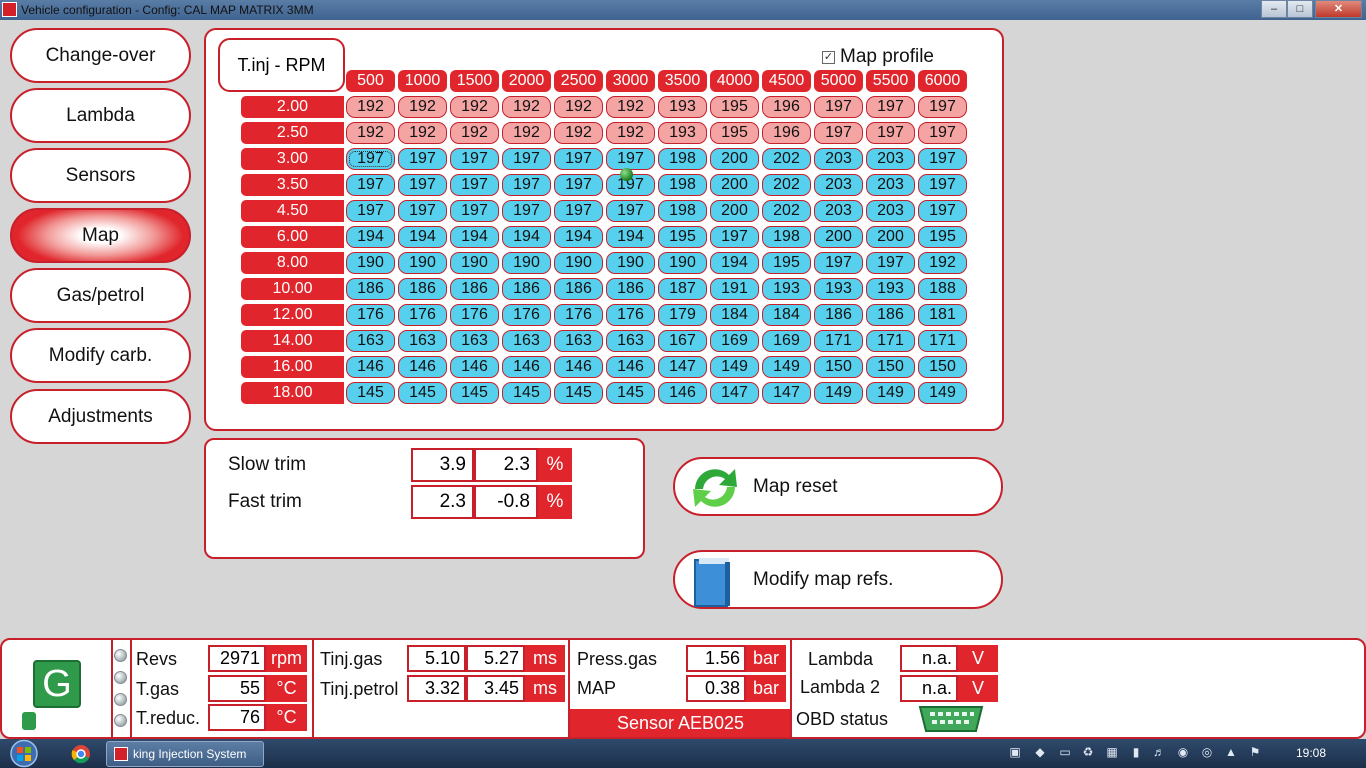 Image resolution: width=1366 pixels, height=768 pixels. What do you see at coordinates (1015, 752) in the screenshot?
I see `tray-network-icon: ▣` at bounding box center [1015, 752].